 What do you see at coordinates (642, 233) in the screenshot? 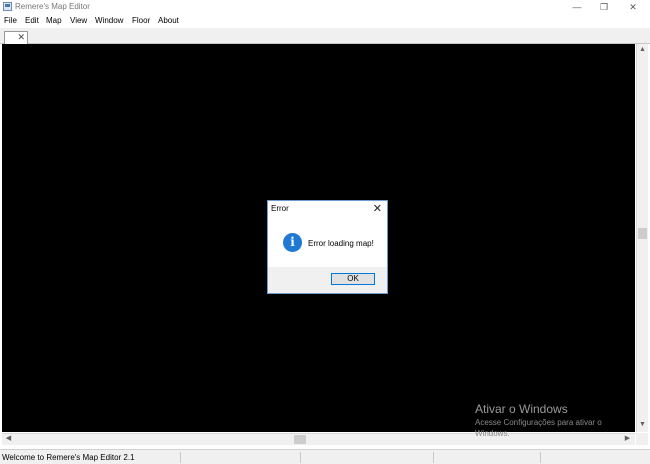
I see `vertical-scroll-thumb` at bounding box center [642, 233].